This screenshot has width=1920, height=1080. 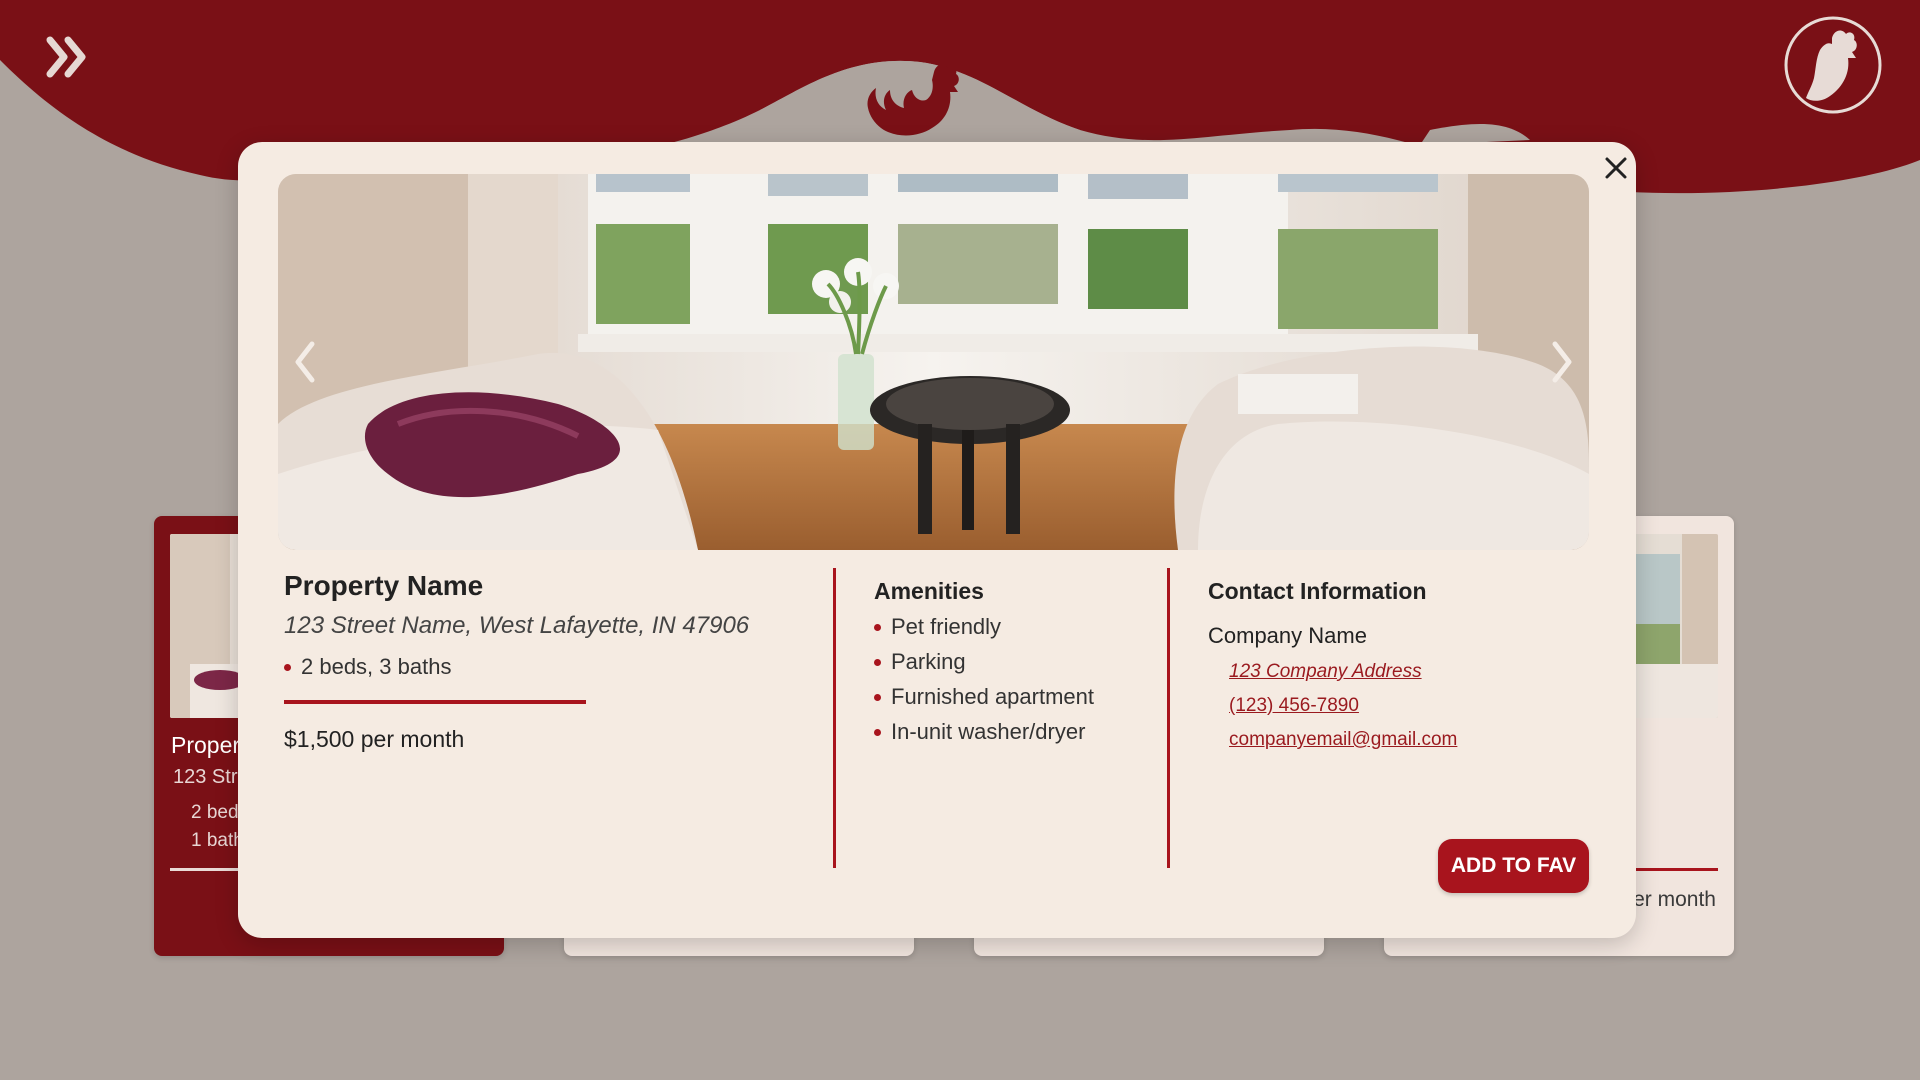 What do you see at coordinates (1287, 635) in the screenshot?
I see `company-name: Company Name` at bounding box center [1287, 635].